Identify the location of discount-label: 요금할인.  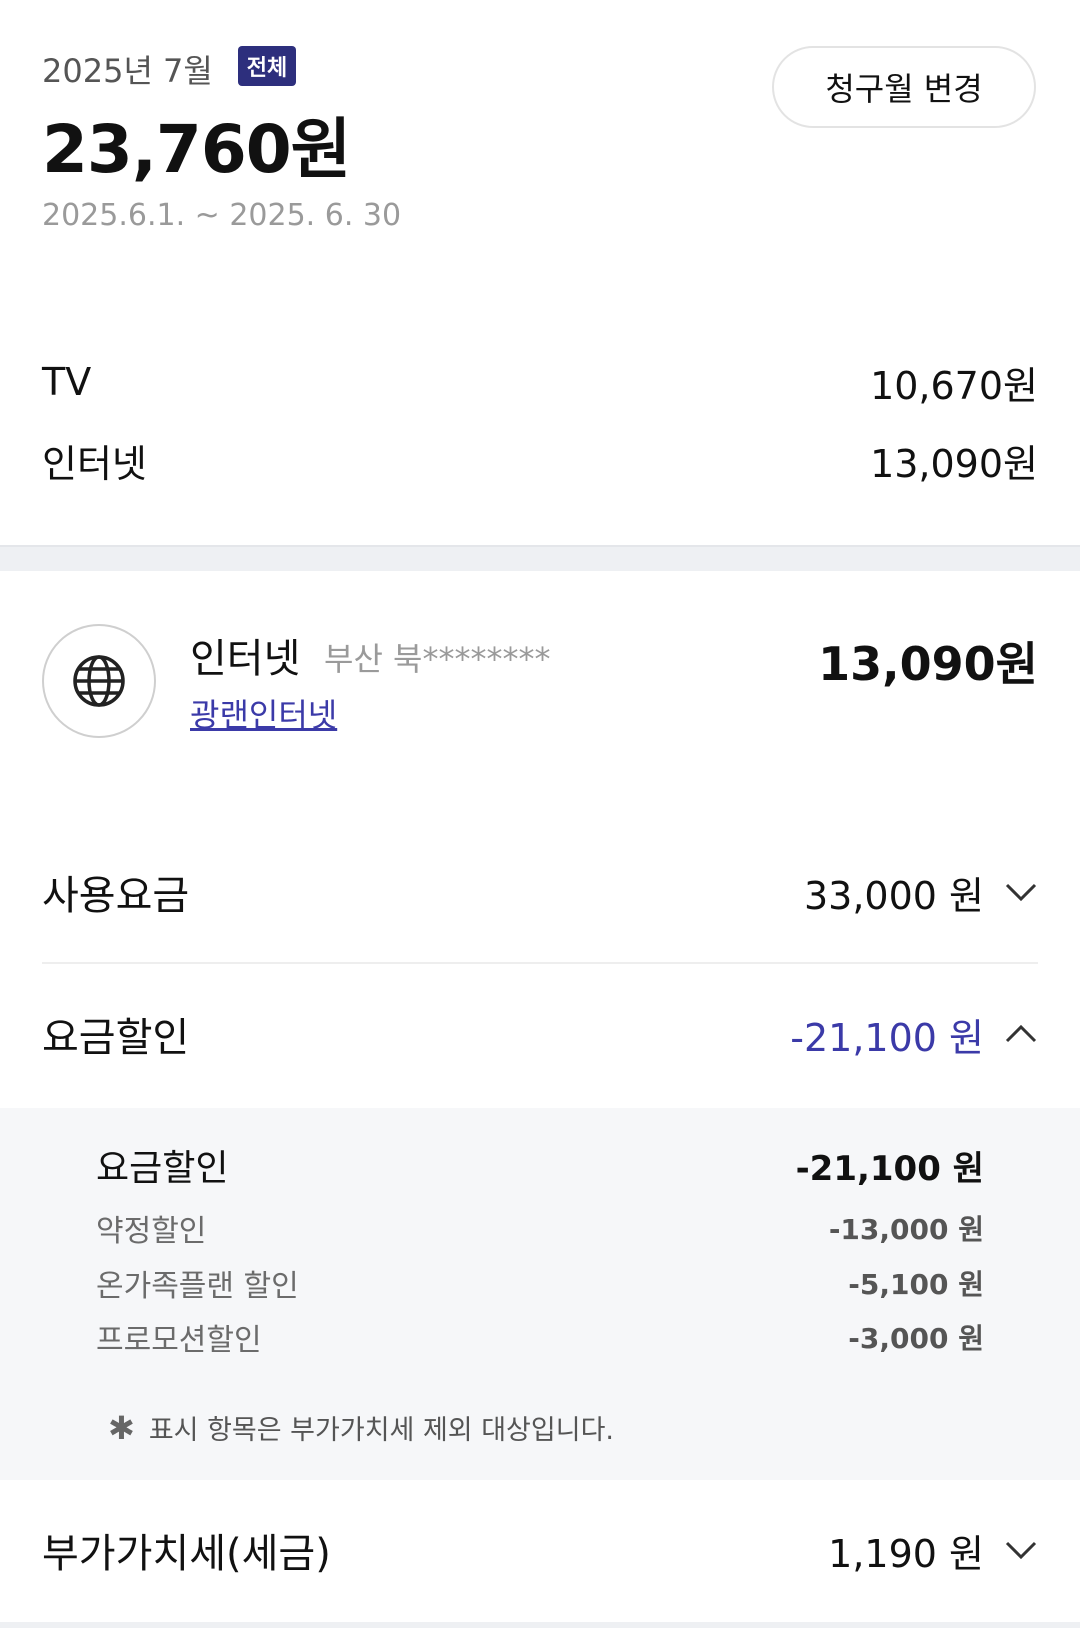
(116, 1038).